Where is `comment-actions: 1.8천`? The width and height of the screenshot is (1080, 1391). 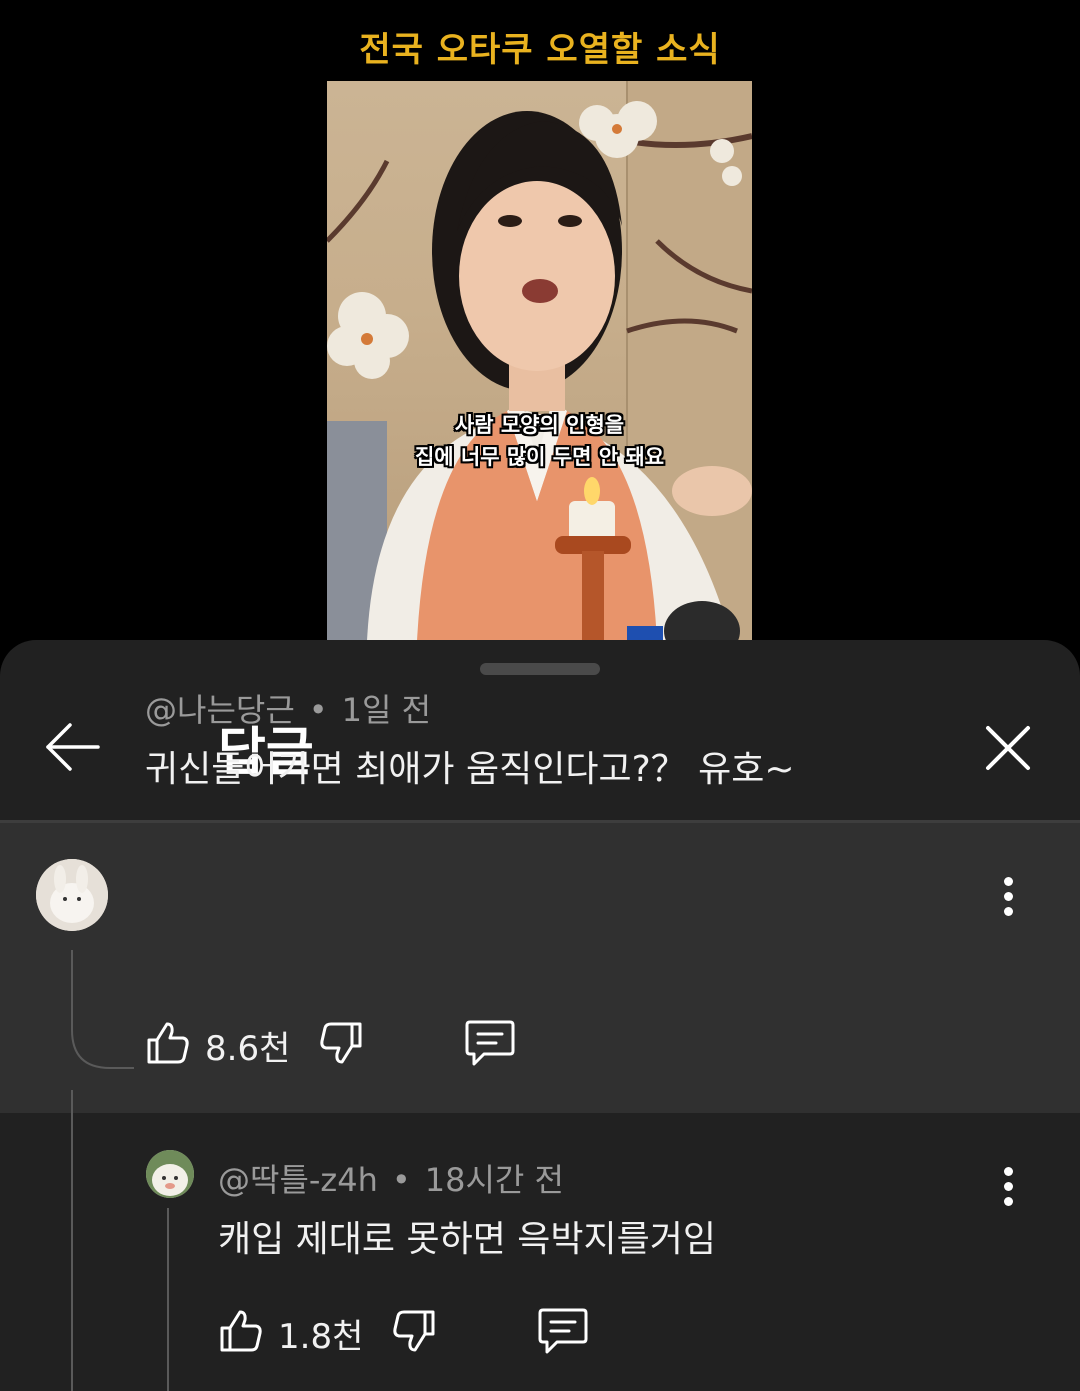
comment-actions: 1.8천 is located at coordinates (403, 1333).